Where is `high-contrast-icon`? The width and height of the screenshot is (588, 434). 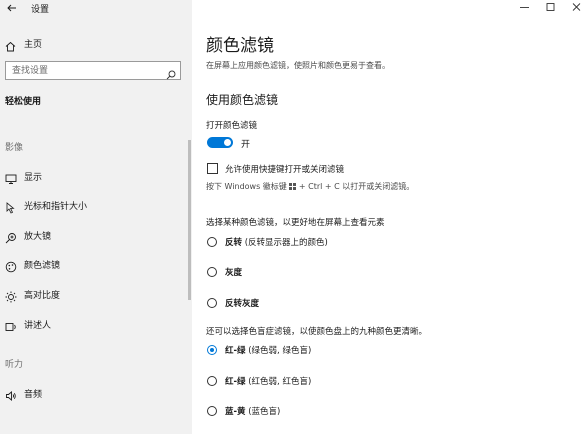 high-contrast-icon is located at coordinates (11, 295).